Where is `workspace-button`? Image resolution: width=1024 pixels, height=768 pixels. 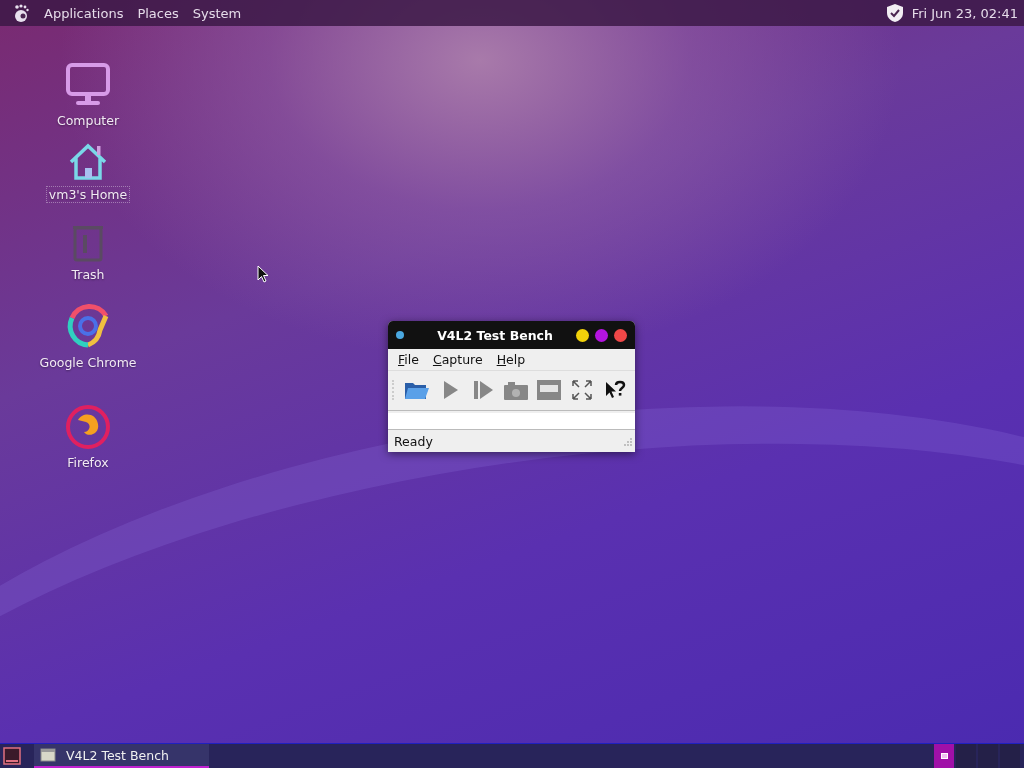 workspace-button is located at coordinates (944, 756).